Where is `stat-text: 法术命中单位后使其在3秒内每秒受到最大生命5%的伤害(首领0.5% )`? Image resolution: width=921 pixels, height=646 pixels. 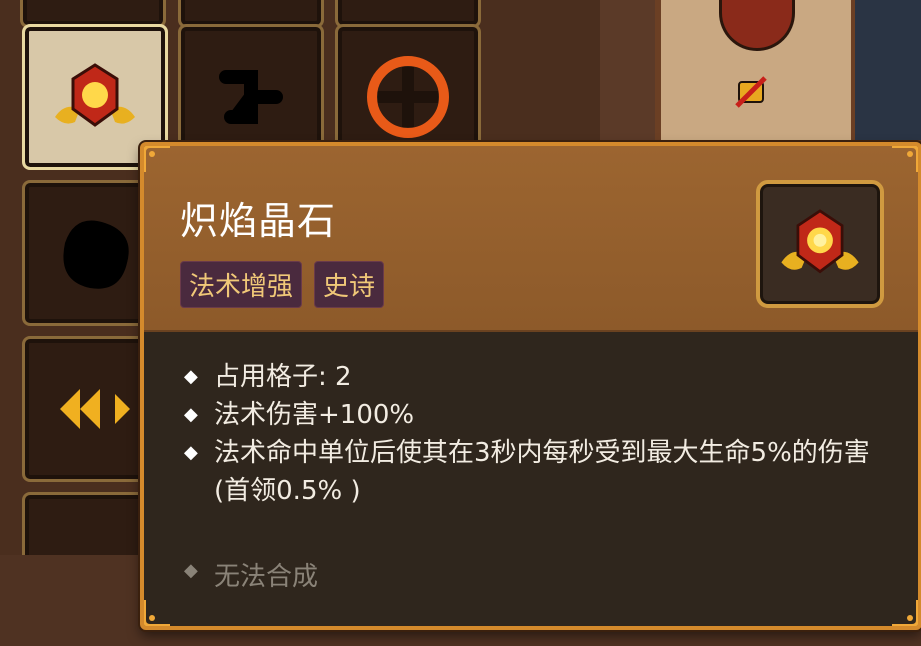 stat-text: 法术命中单位后使其在3秒内每秒受到最大生命5%的伤害(首领0.5% ) is located at coordinates (542, 472).